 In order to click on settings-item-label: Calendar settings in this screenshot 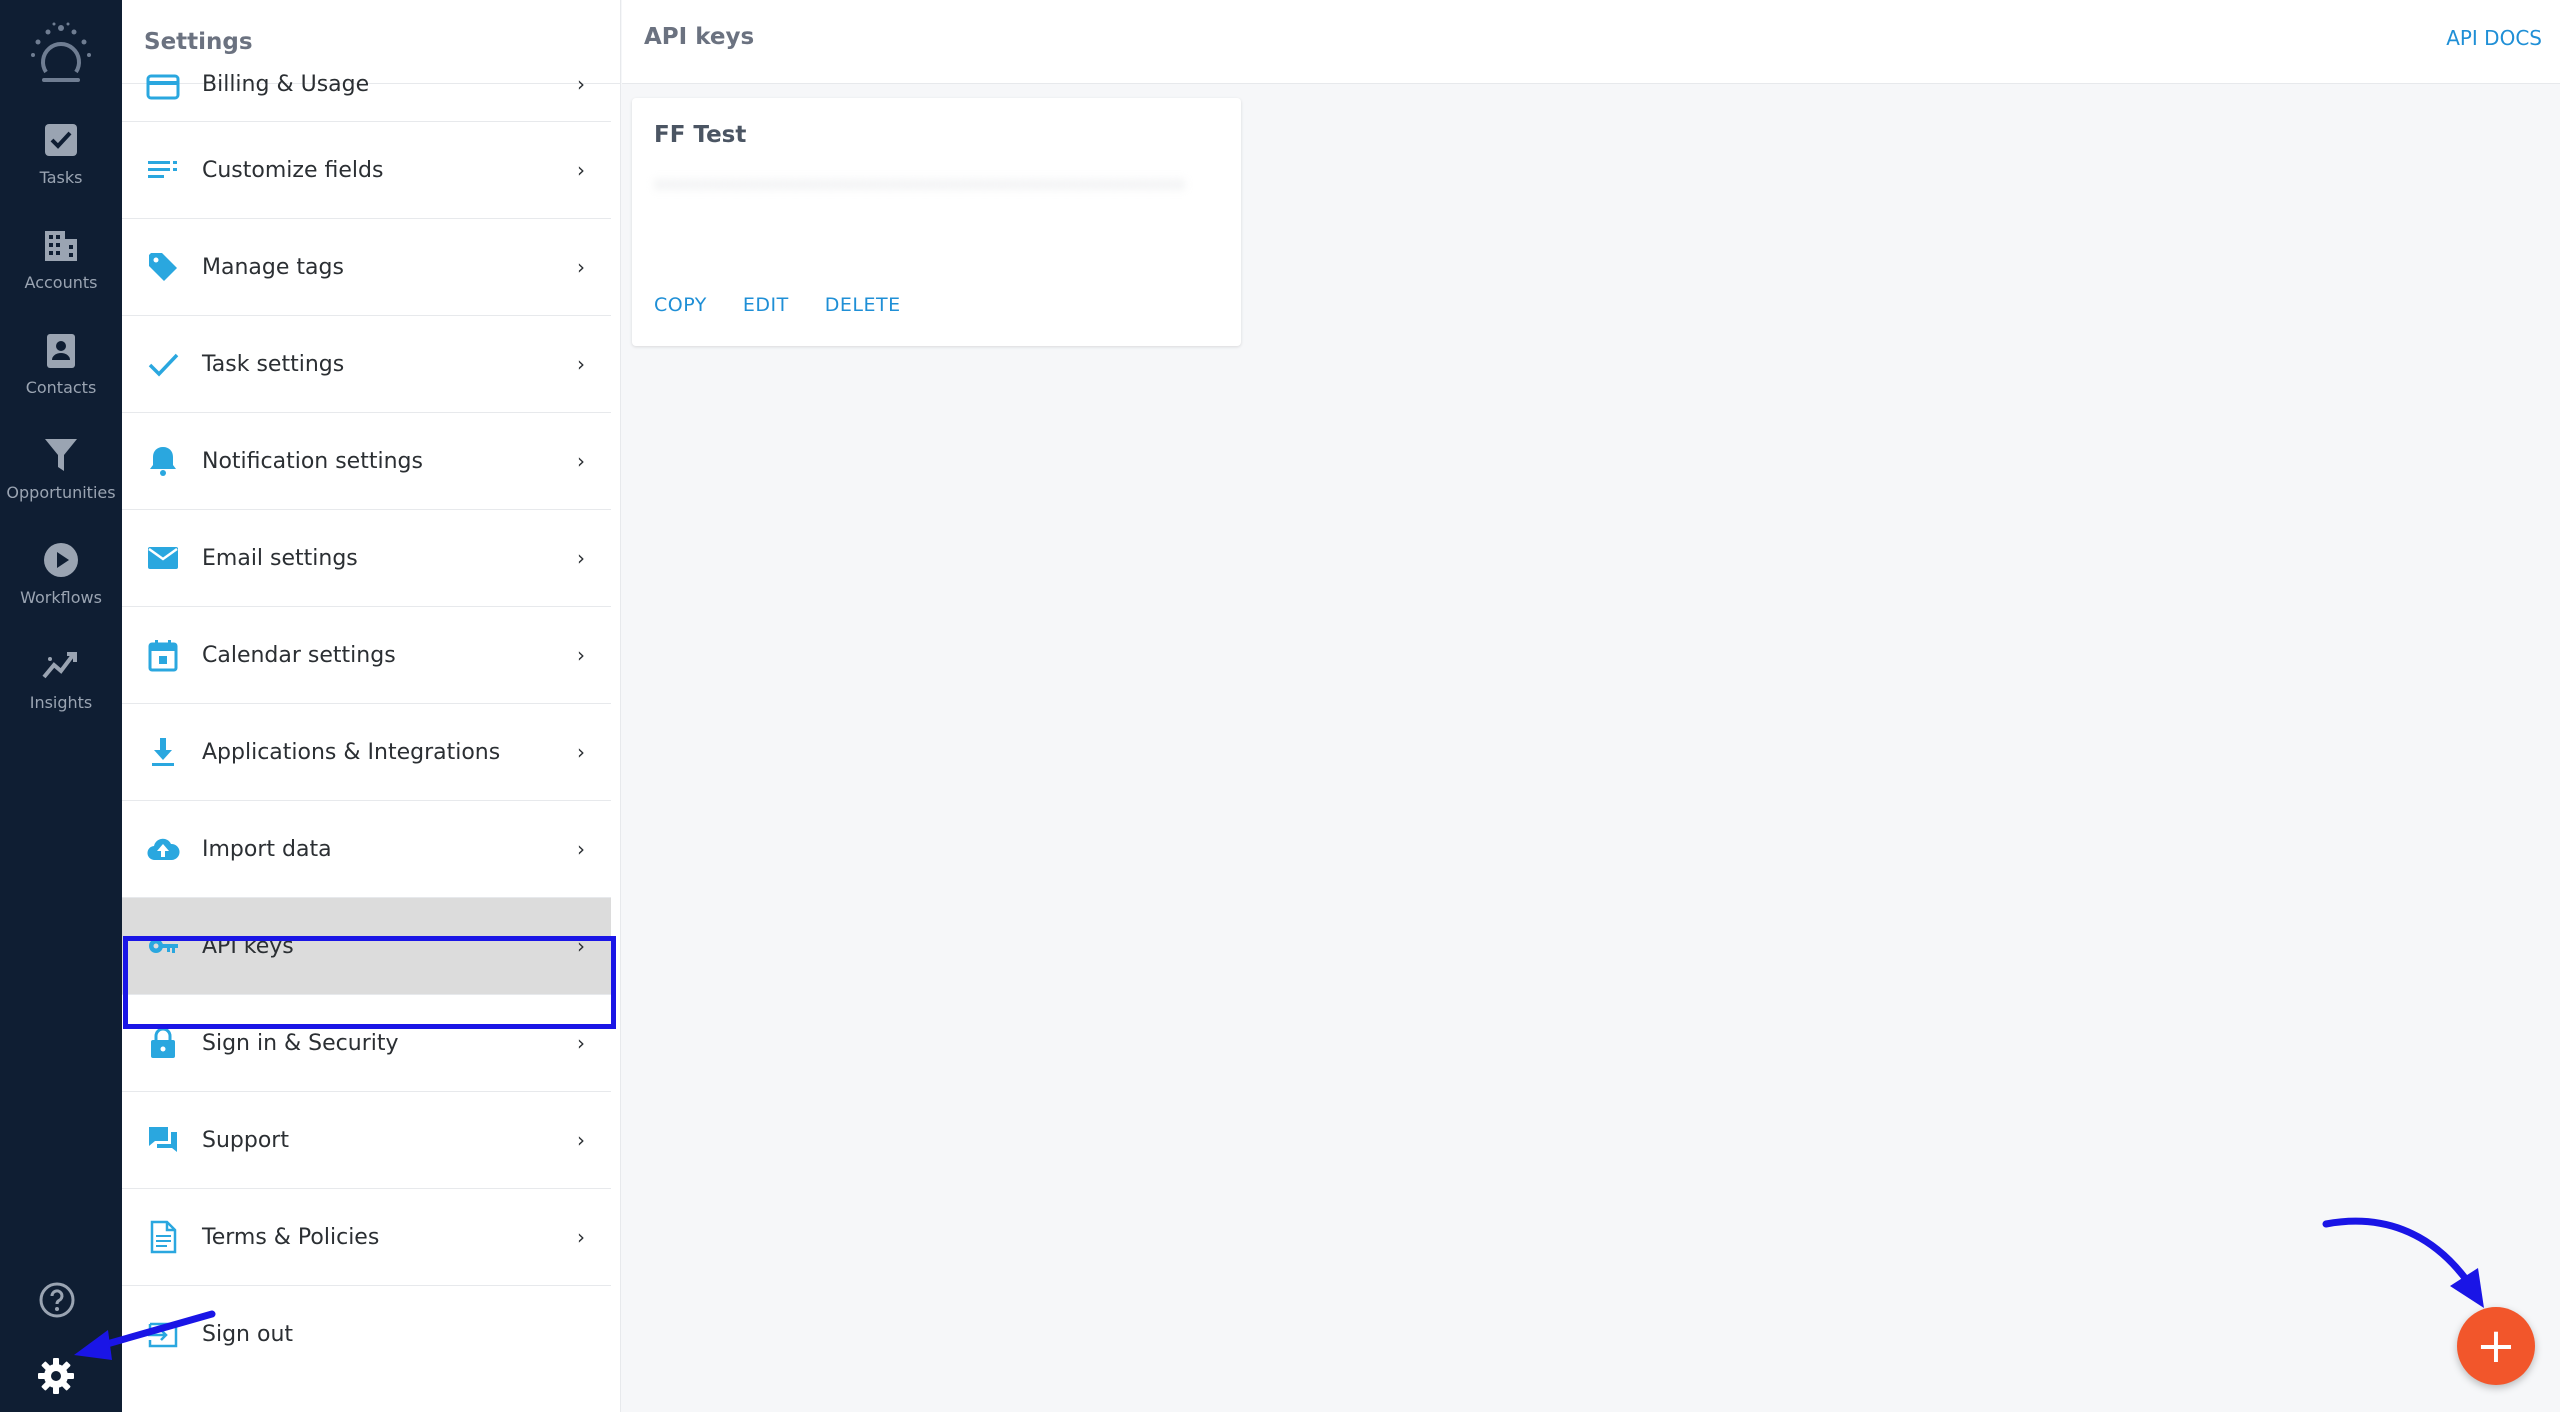, I will do `click(299, 655)`.